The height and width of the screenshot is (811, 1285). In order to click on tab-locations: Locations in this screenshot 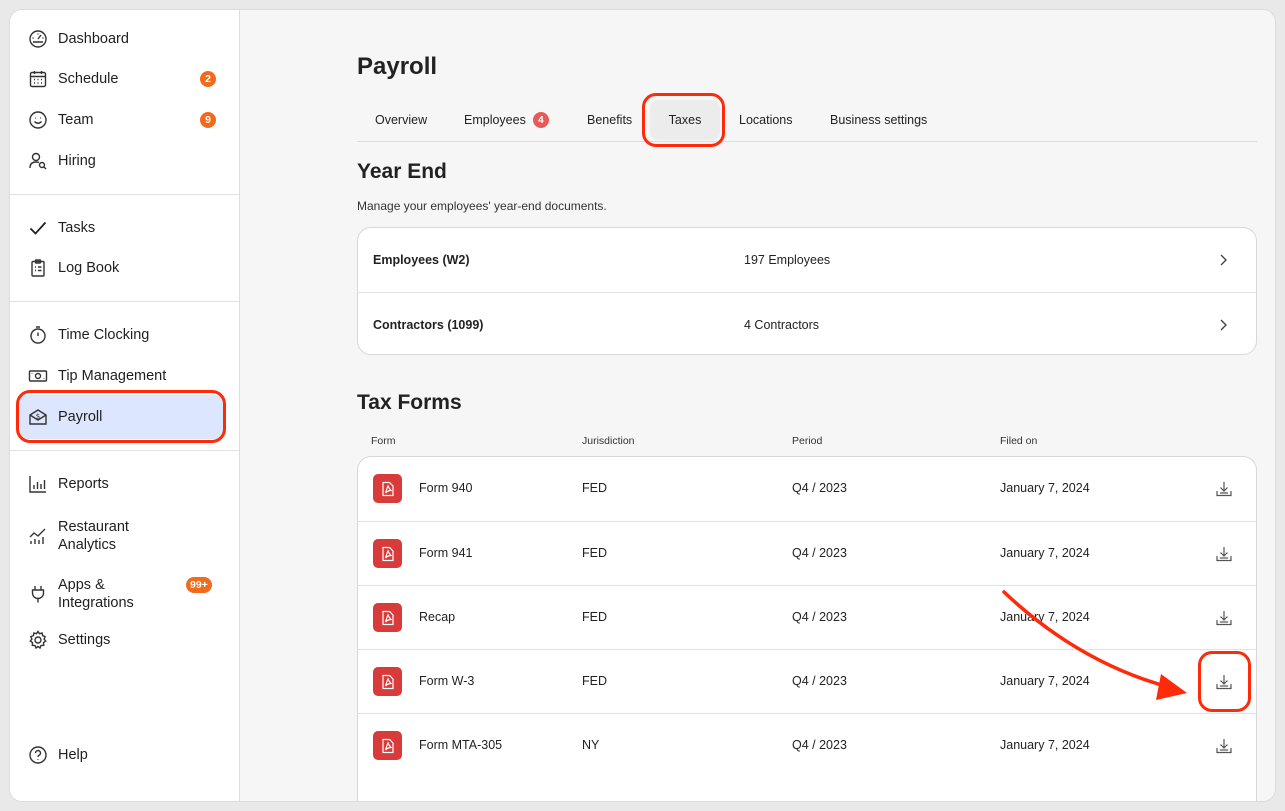, I will do `click(766, 120)`.